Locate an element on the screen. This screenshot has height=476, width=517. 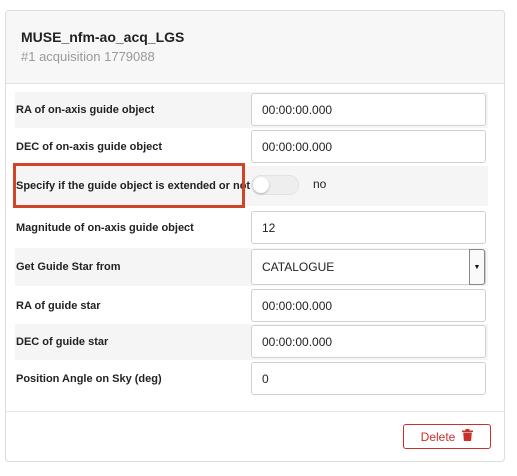
param-label: Get Guide Star from is located at coordinates (68, 266).